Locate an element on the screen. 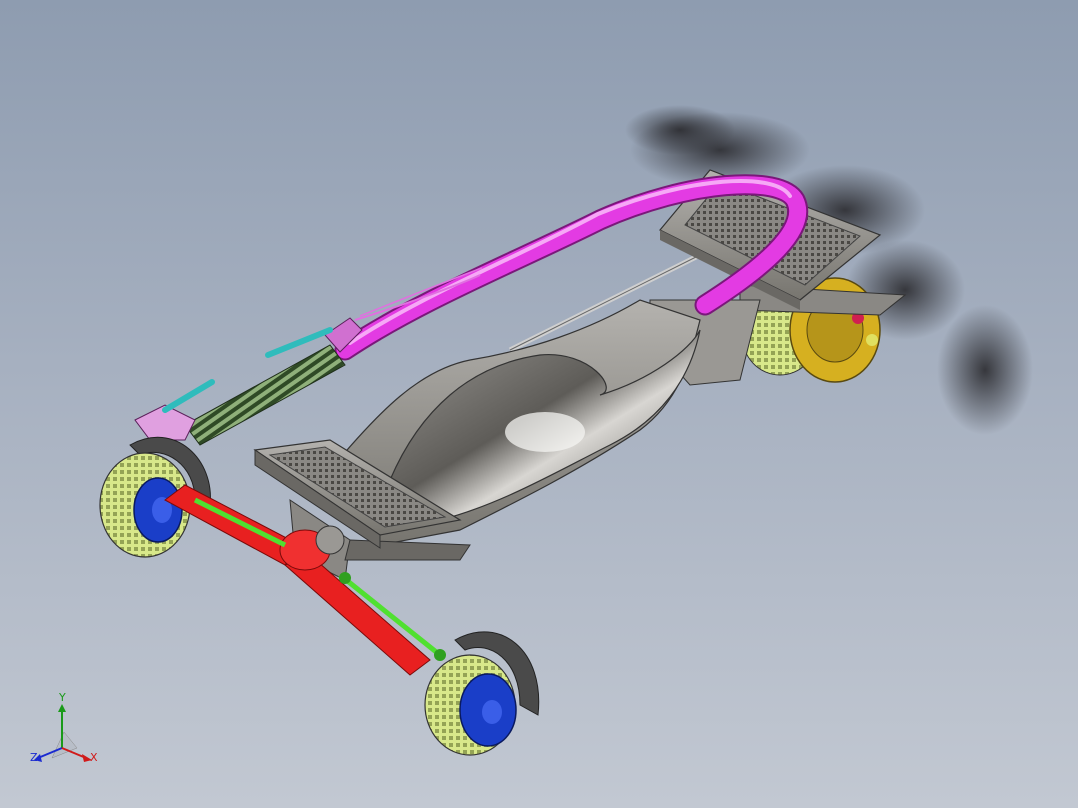 The height and width of the screenshot is (808, 1078). brake-lever is located at coordinates (248, 379).